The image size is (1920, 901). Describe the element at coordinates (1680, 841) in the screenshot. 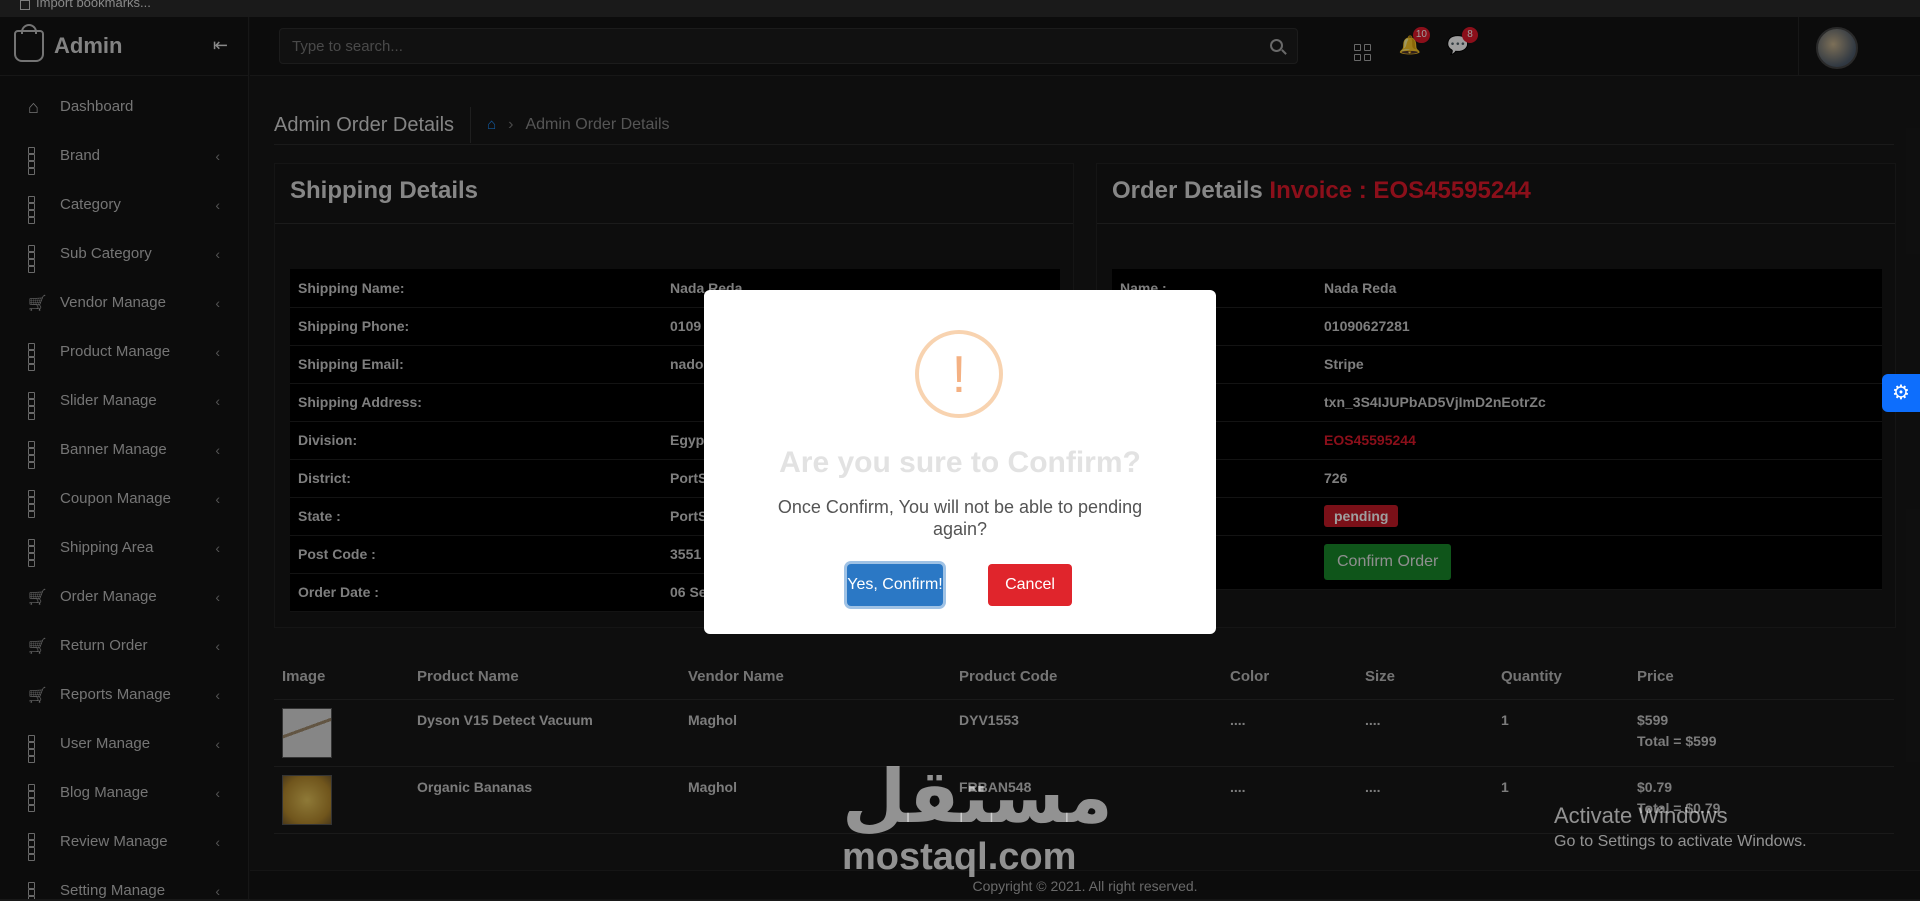

I see `activate-windows-subtitle: Go to Settings to activate Windows.` at that location.